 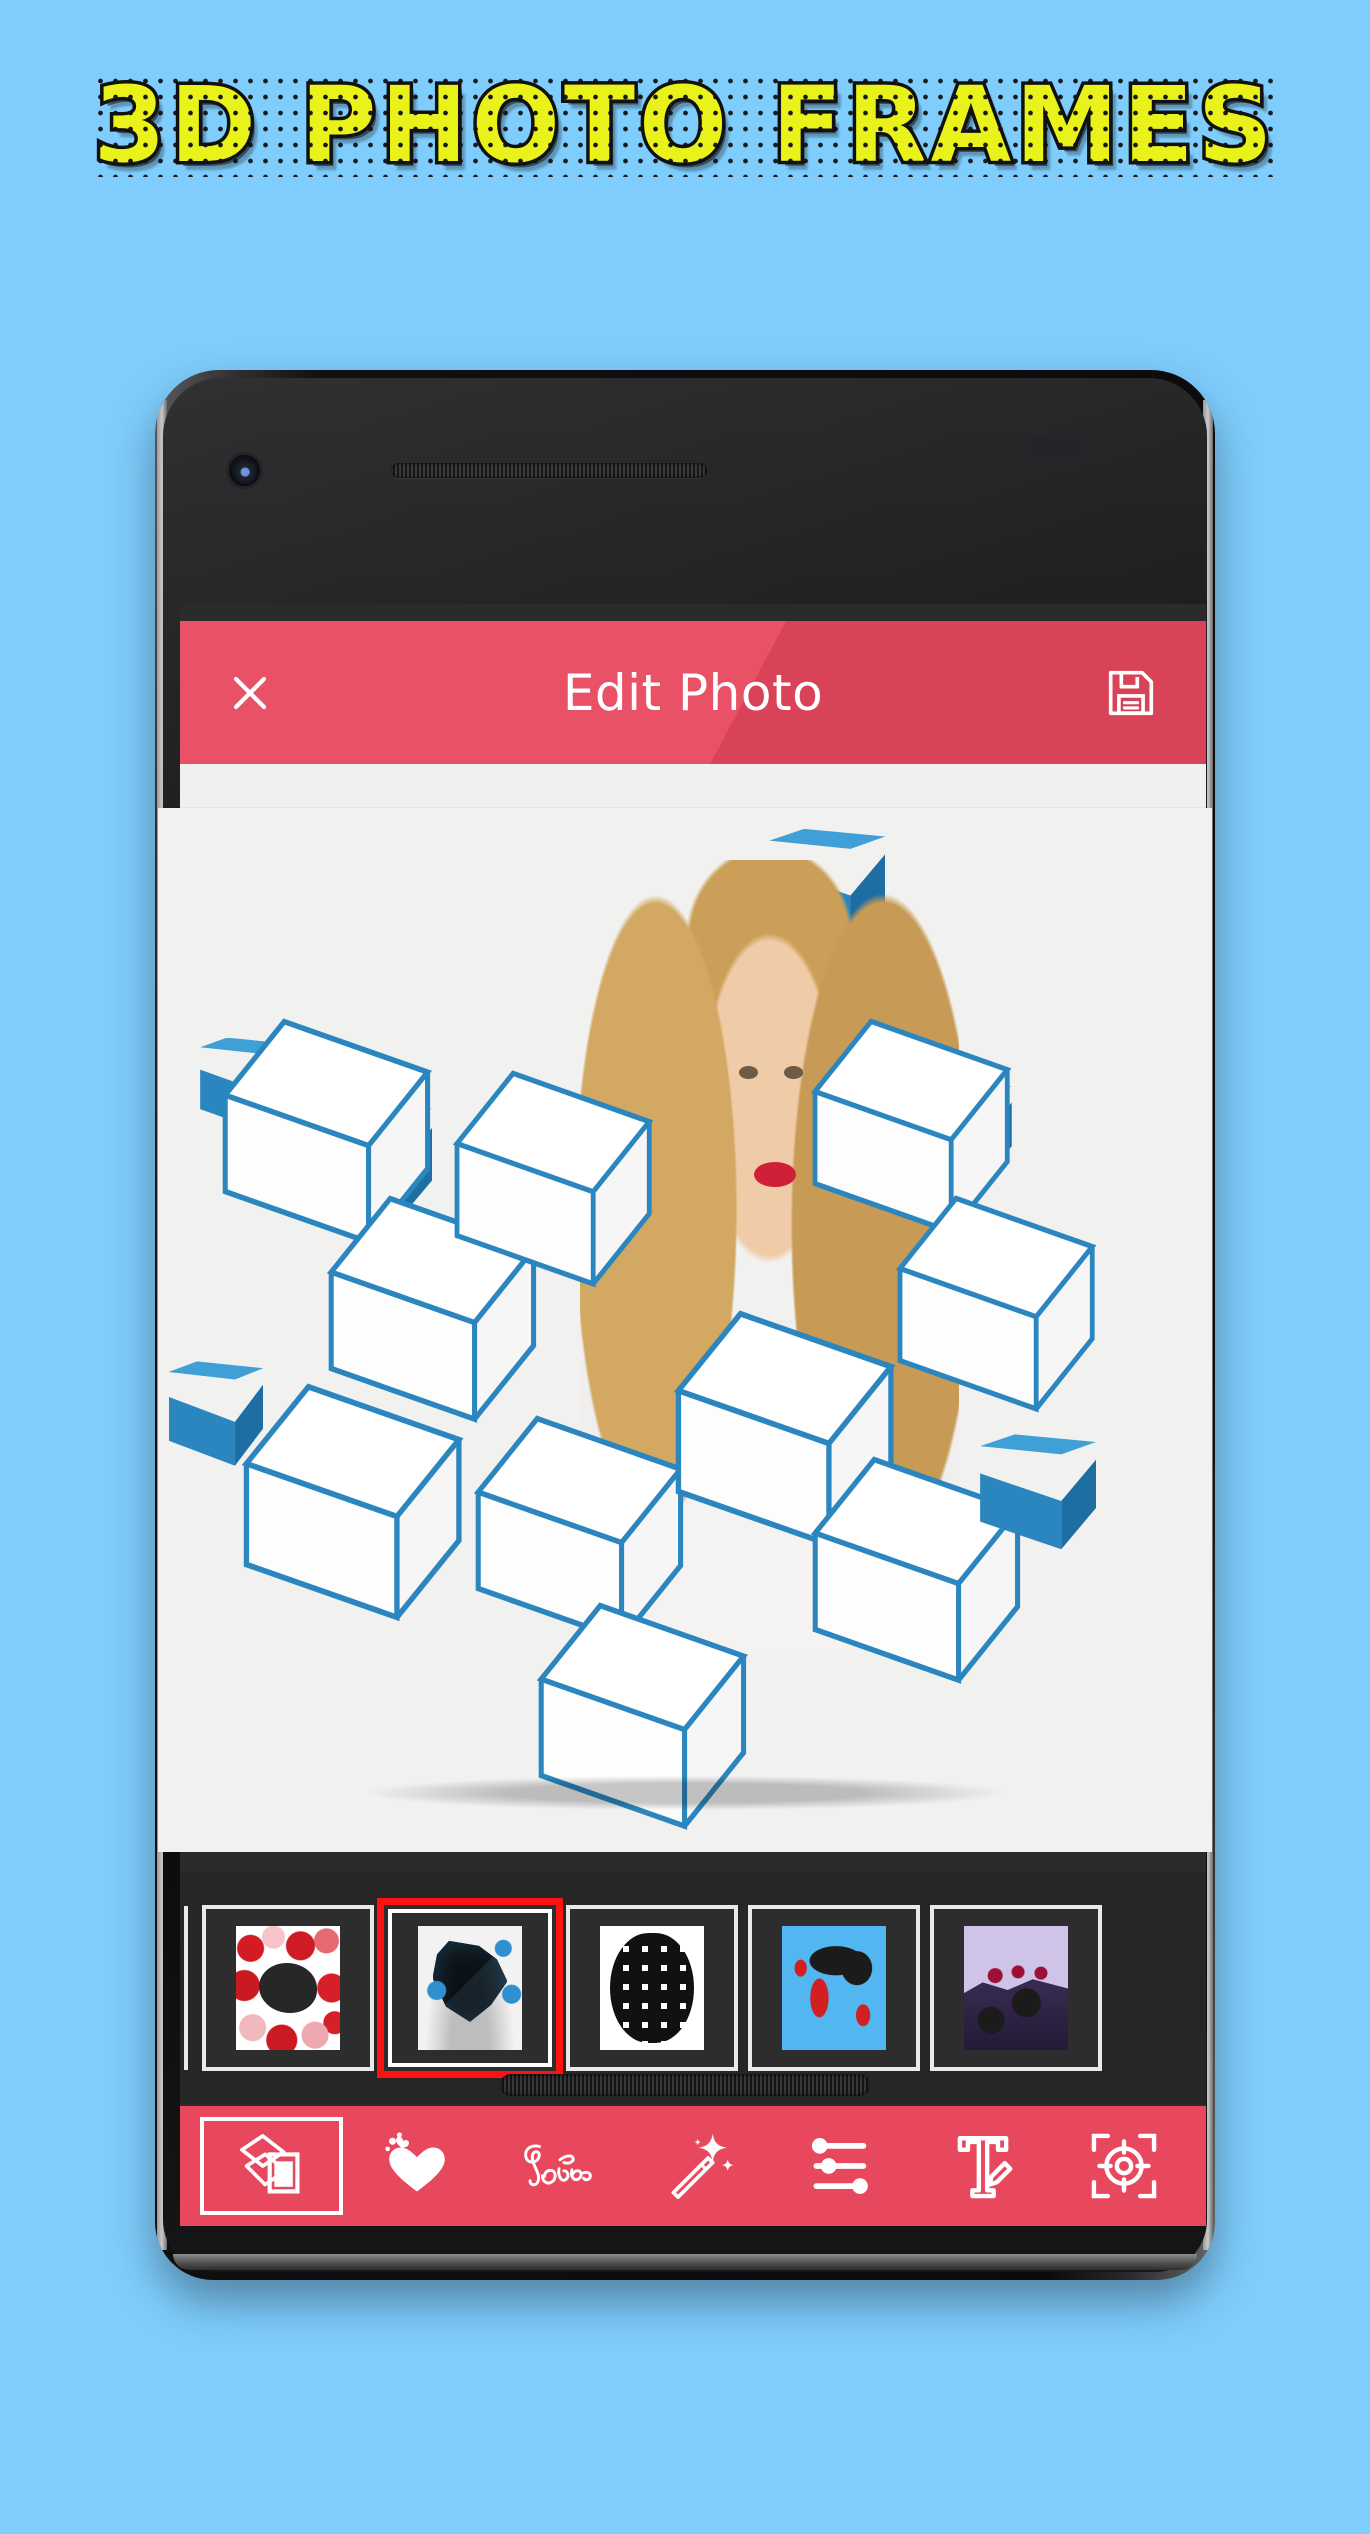 I want to click on page-title: 3D PHOTO FRAMES, so click(x=683, y=125).